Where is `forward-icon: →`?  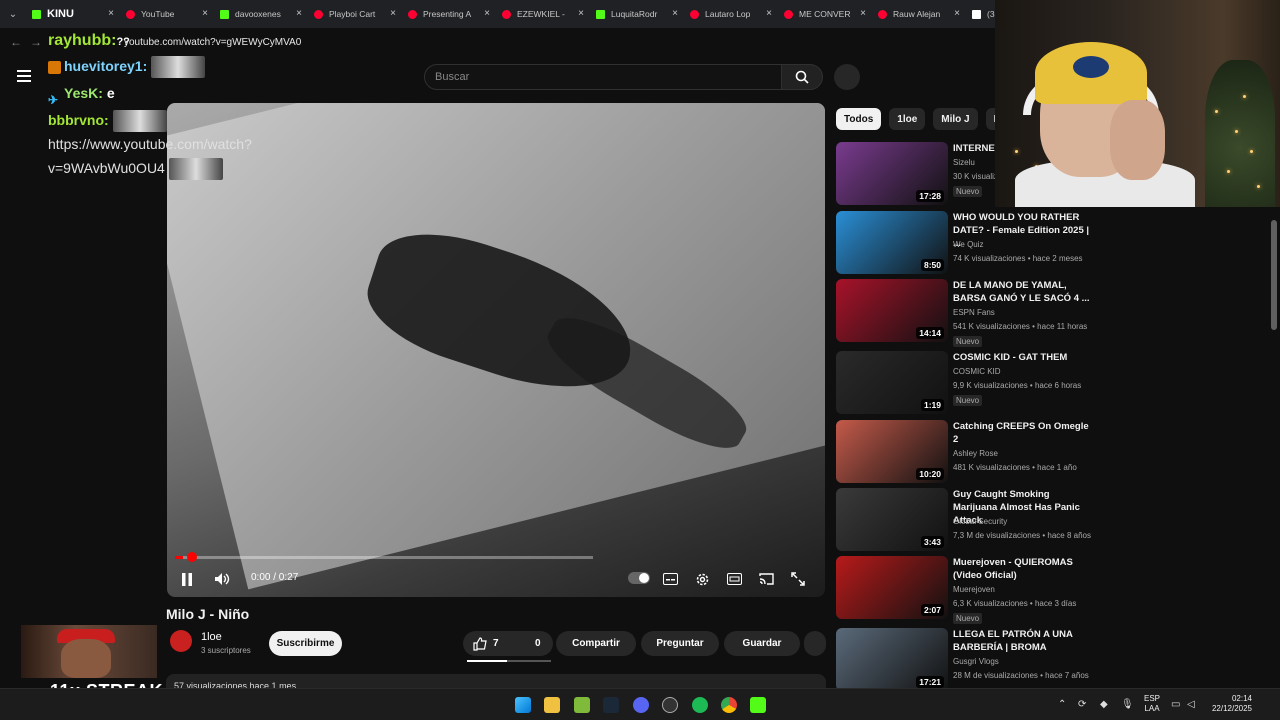 forward-icon: → is located at coordinates (38, 42).